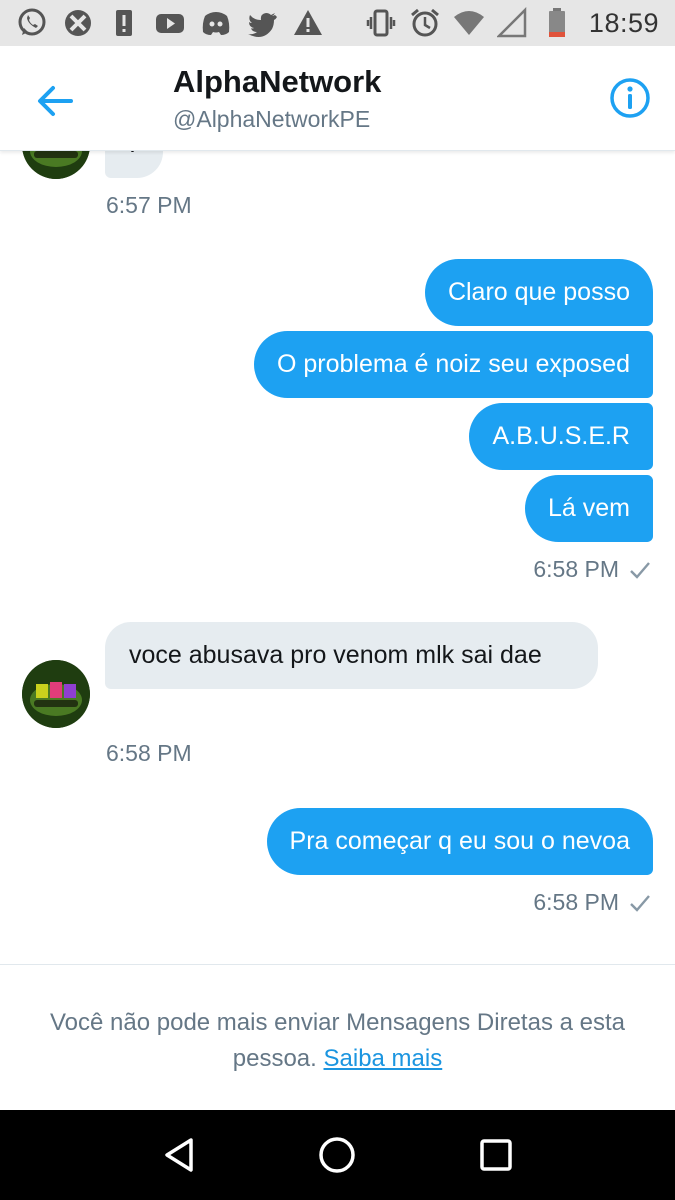 This screenshot has width=675, height=1200. I want to click on nav-home-button, so click(337, 1155).